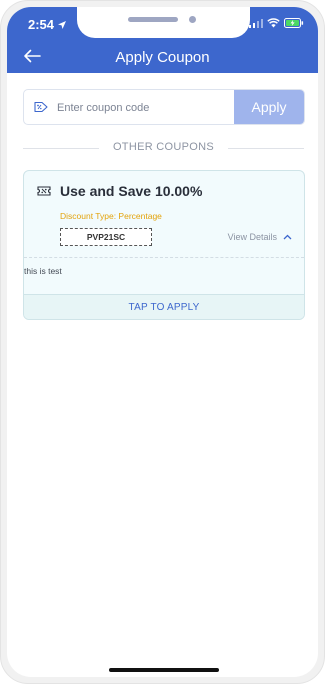 The width and height of the screenshot is (325, 684). What do you see at coordinates (192, 19) in the screenshot?
I see `front-camera` at bounding box center [192, 19].